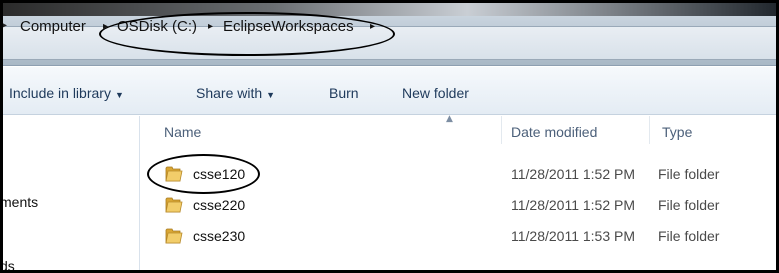 The height and width of the screenshot is (273, 779). I want to click on column-date-header: Date modified, so click(554, 132).